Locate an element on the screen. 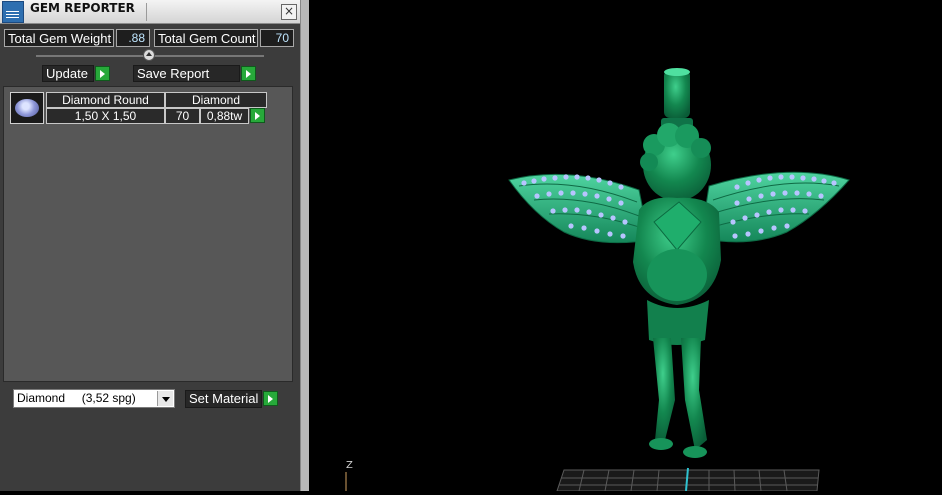  panel-splitter is located at coordinates (304, 245).